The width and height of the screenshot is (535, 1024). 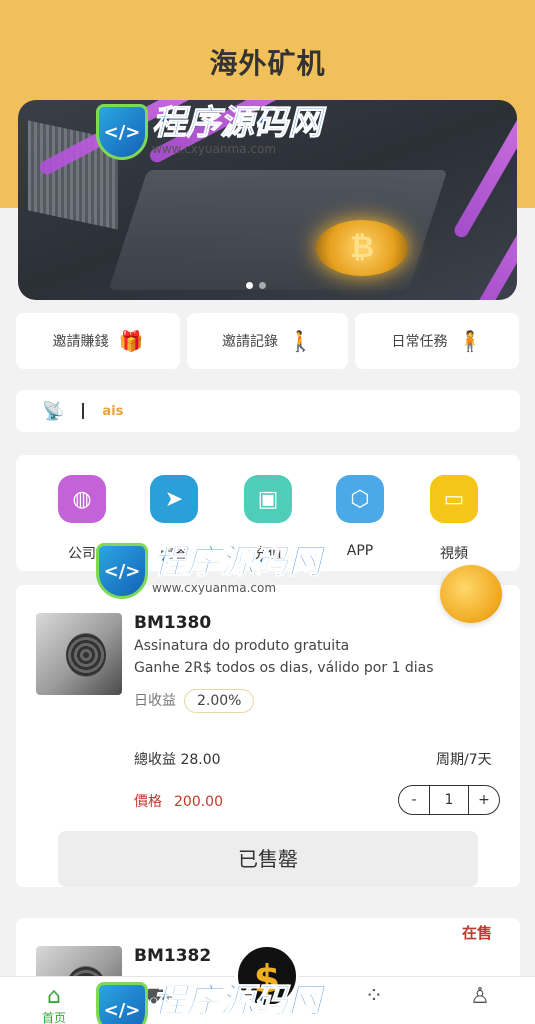 What do you see at coordinates (174, 499) in the screenshot?
I see `telegram-icon: ➤` at bounding box center [174, 499].